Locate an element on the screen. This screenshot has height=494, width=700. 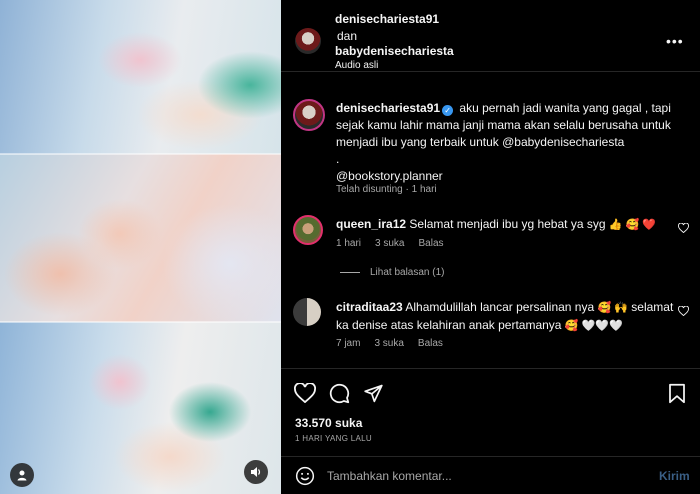
comment-username: citraditaa23 is located at coordinates (369, 307).